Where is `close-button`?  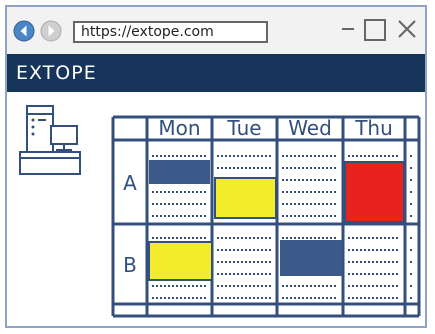
close-button is located at coordinates (407, 31).